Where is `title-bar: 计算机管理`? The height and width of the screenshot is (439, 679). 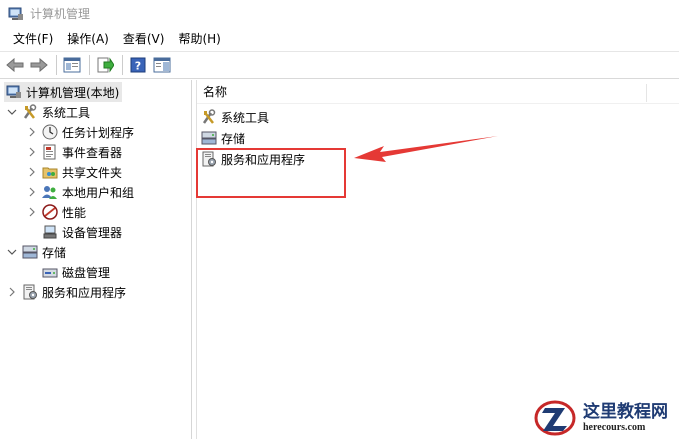
title-bar: 计算机管理 is located at coordinates (339, 13).